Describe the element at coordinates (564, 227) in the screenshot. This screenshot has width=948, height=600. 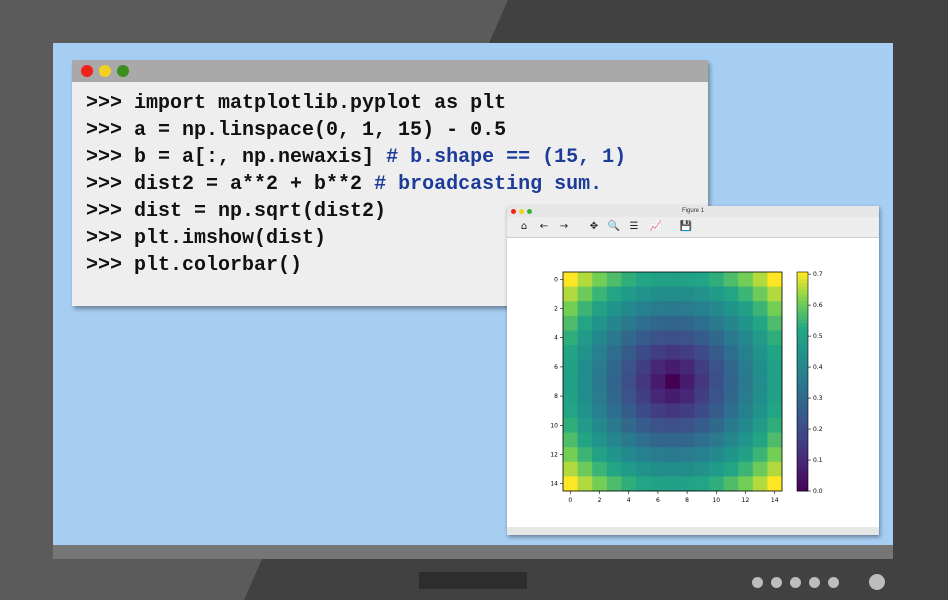
I see `forward-icon: →` at that location.